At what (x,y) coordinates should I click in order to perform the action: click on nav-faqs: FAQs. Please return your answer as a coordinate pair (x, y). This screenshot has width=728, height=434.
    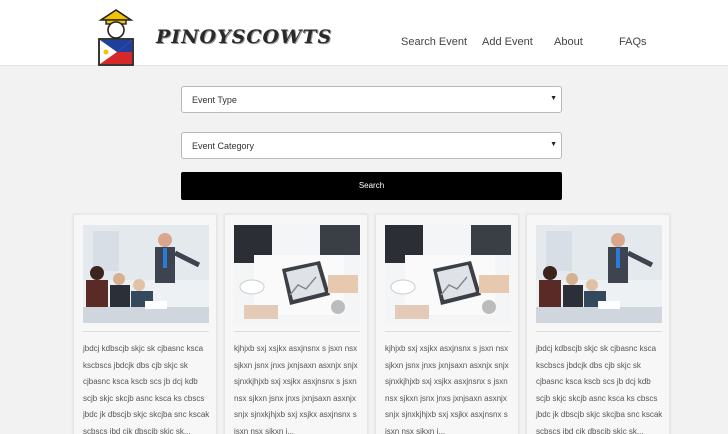
    Looking at the image, I should click on (633, 42).